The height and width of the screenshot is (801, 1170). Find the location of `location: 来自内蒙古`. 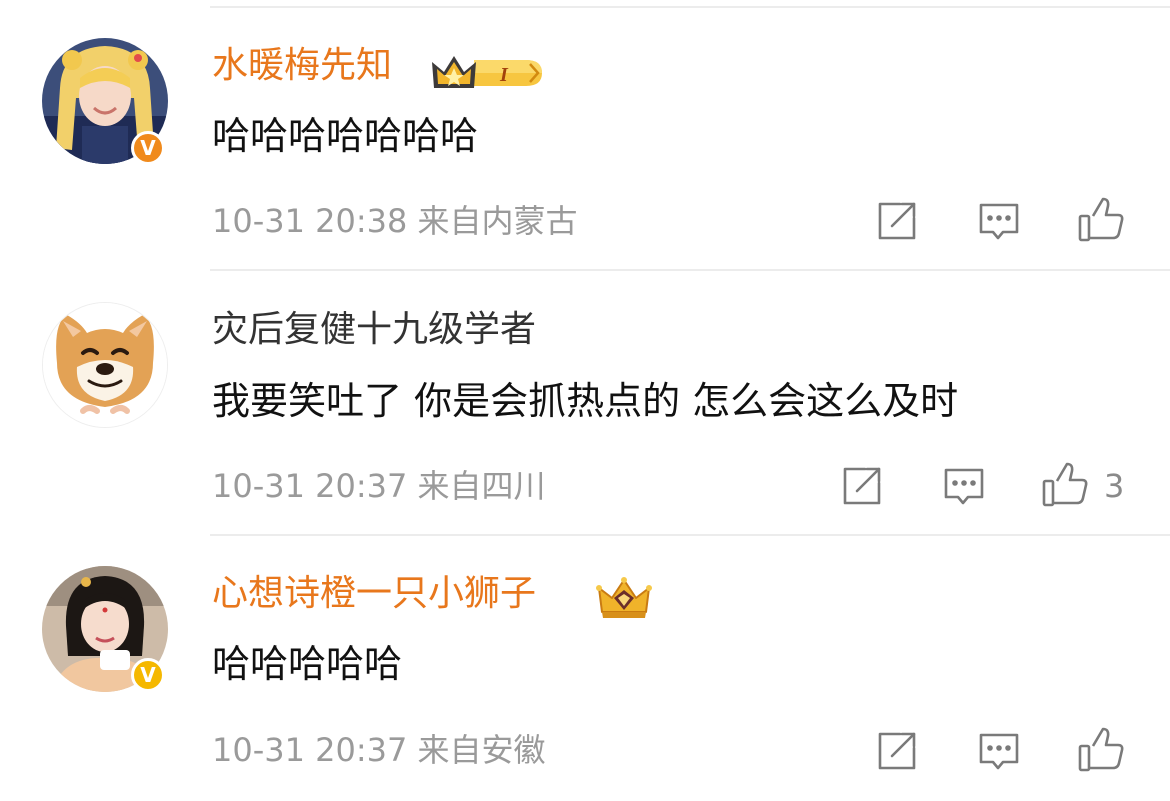

location: 来自内蒙古 is located at coordinates (497, 221).